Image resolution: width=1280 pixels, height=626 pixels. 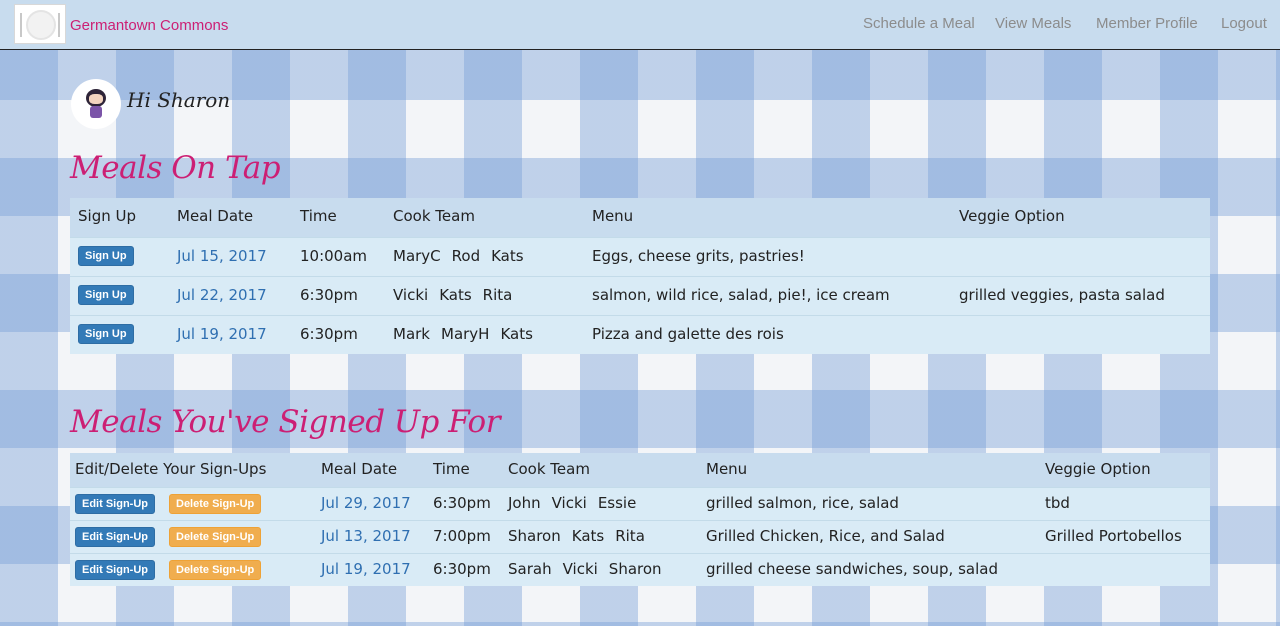 I want to click on nav-logout: Logout, so click(x=1244, y=23).